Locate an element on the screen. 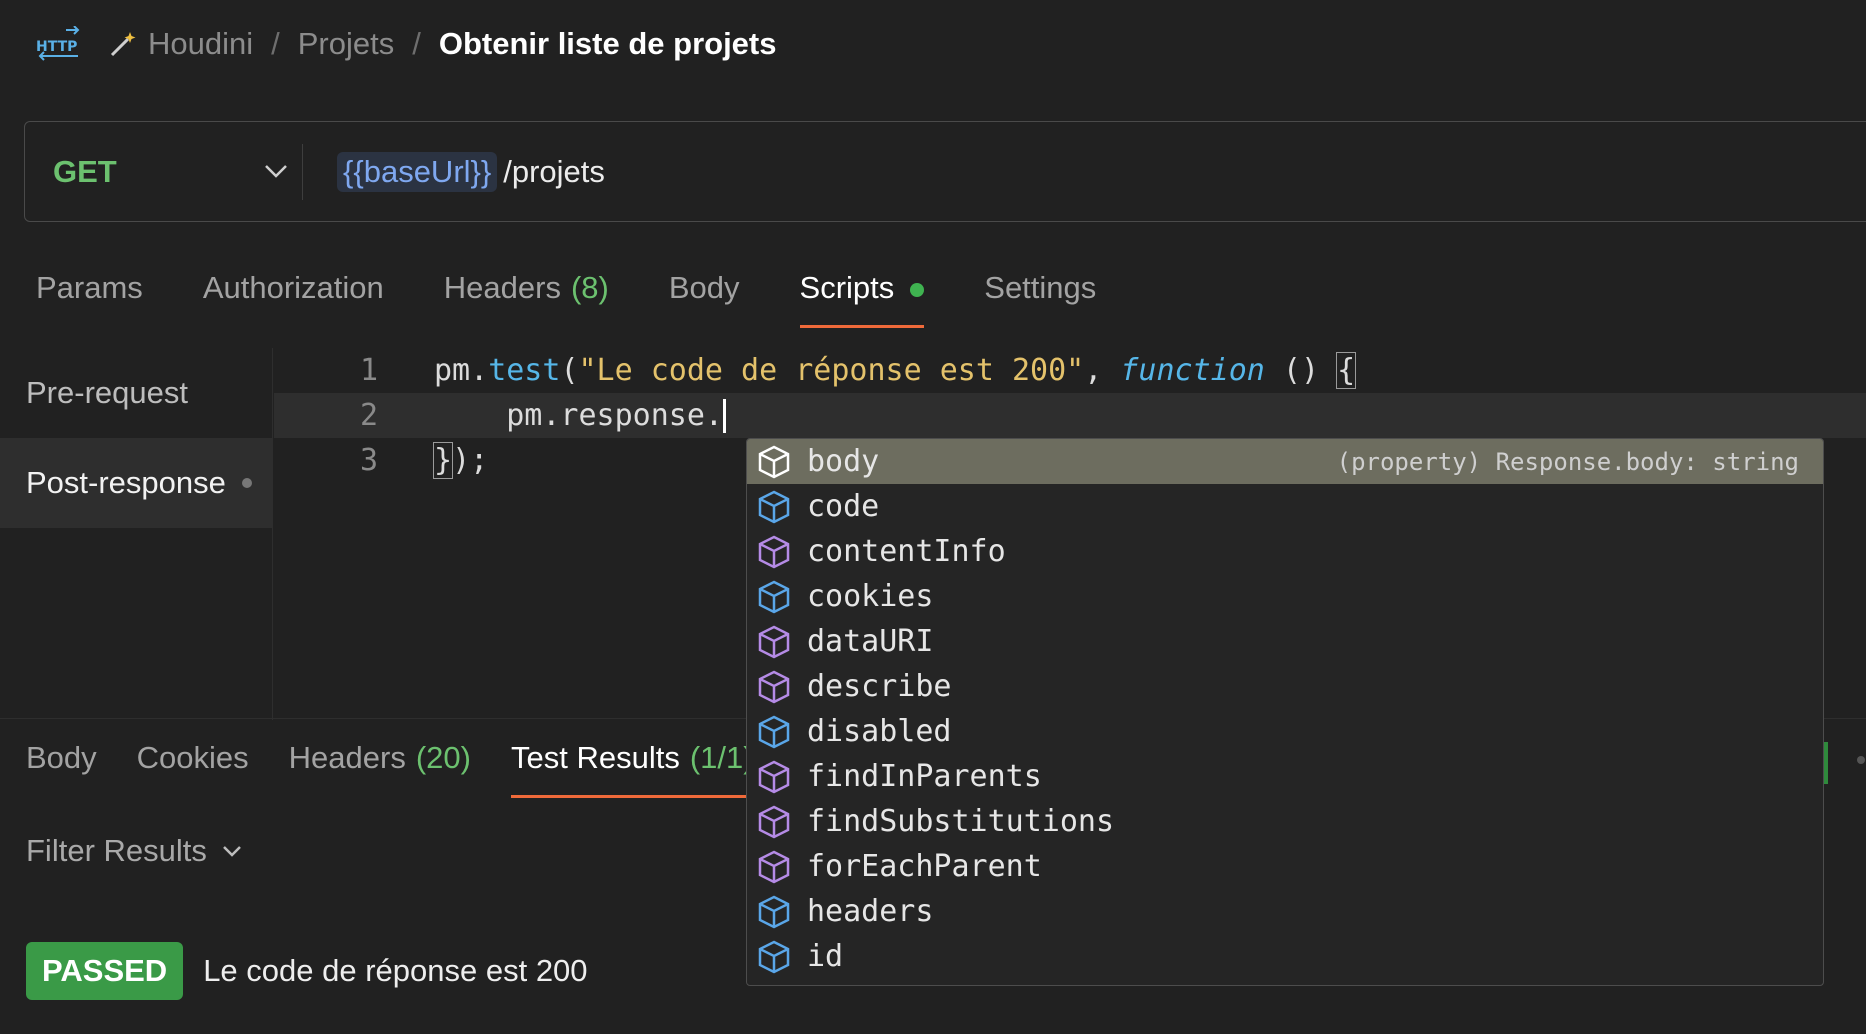 The image size is (1866, 1034). sidebar-item-label: Pre-request is located at coordinates (107, 392).